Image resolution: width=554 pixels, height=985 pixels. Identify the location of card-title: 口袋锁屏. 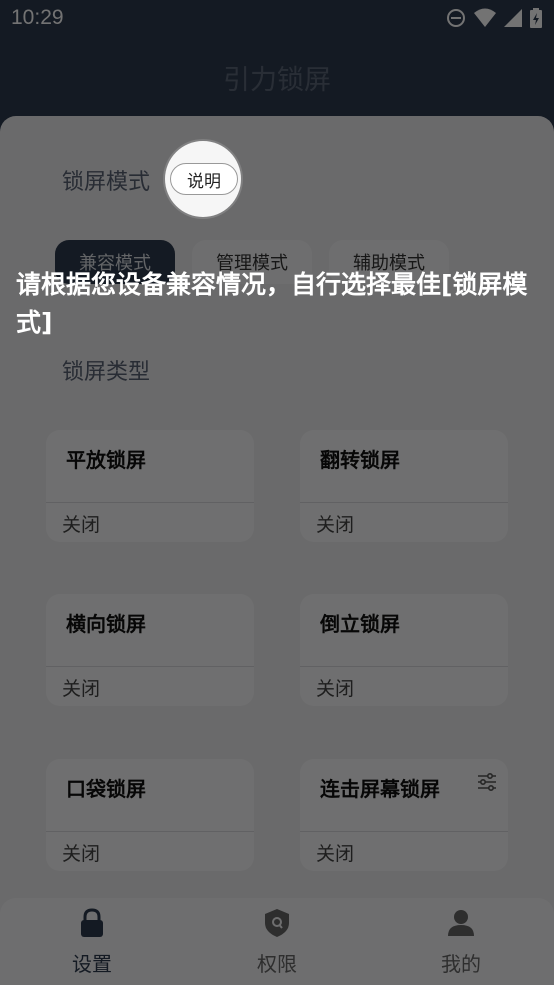
(106, 789).